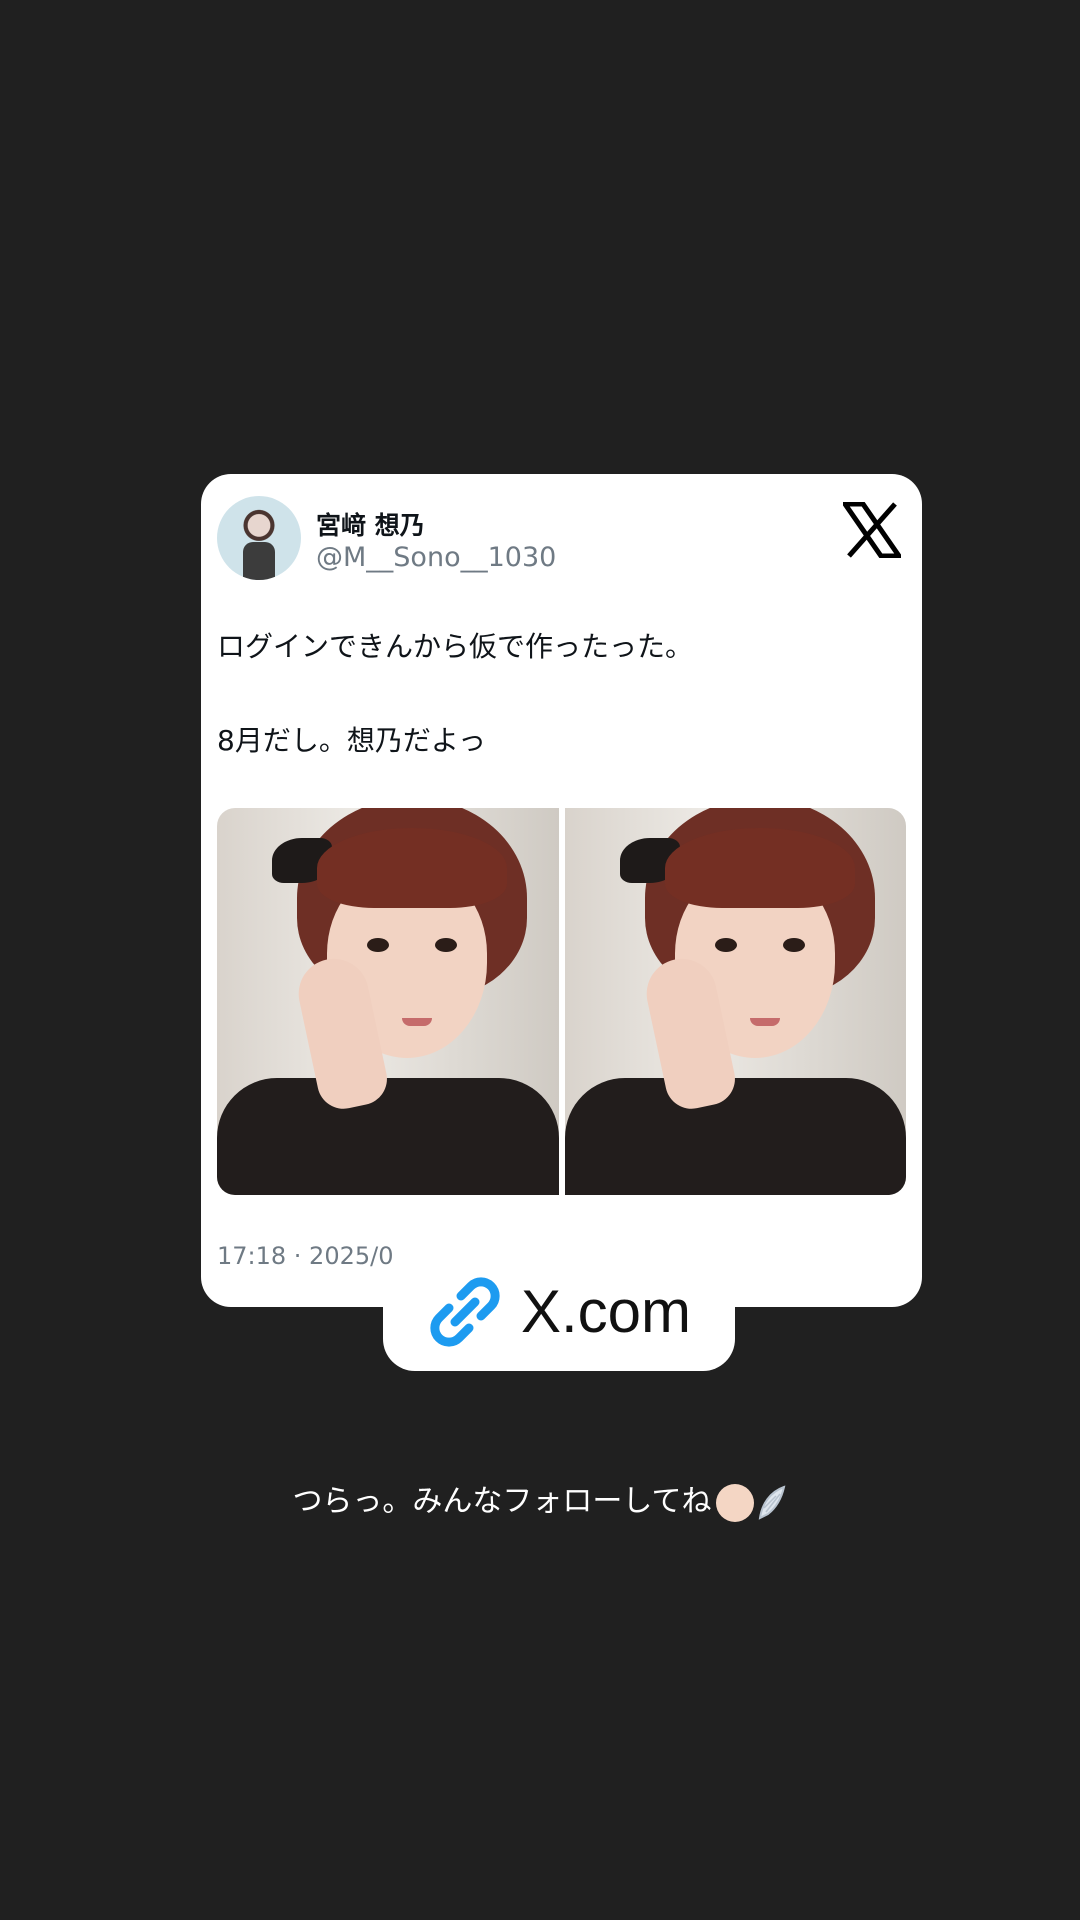  I want to click on link-sticker: X.com, so click(559, 1323).